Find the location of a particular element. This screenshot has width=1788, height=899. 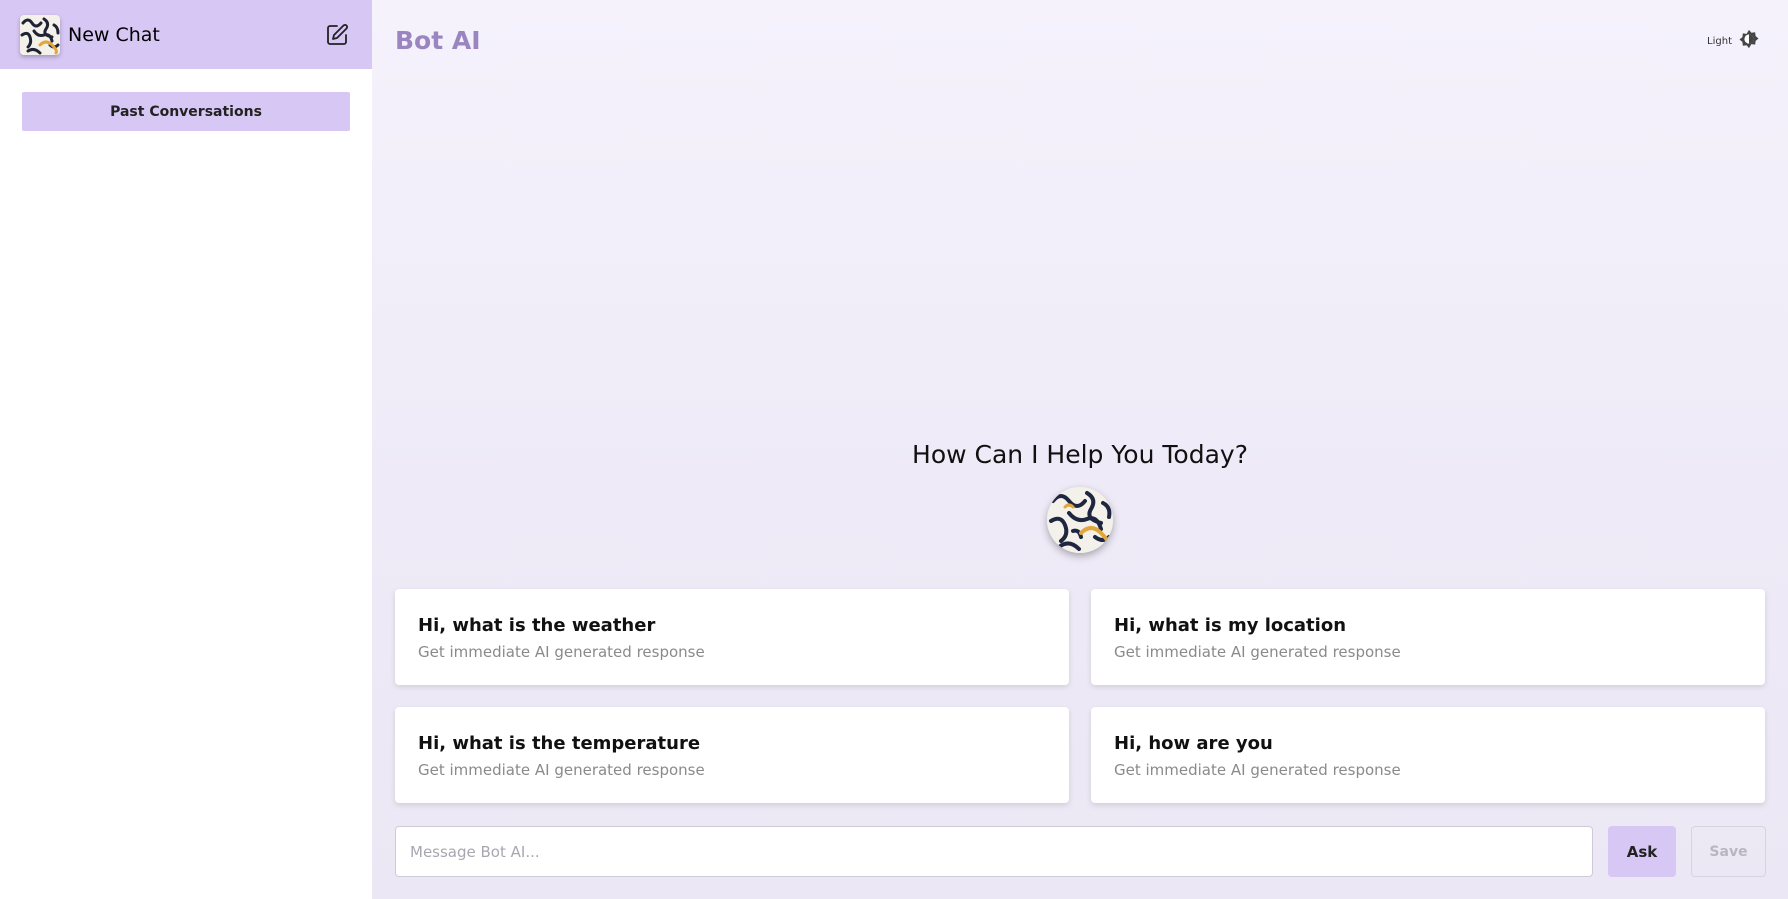

suggestion-title: Hi, what is the weather is located at coordinates (537, 625).